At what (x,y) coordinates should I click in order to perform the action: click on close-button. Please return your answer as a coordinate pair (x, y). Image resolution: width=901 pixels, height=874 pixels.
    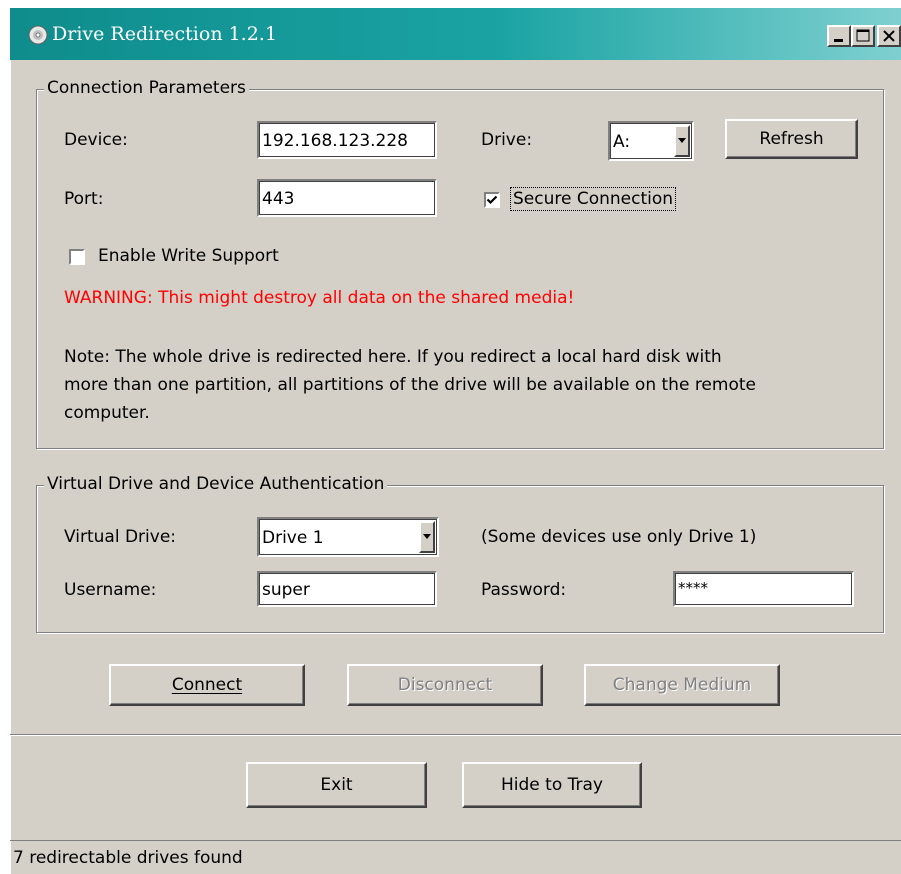
    Looking at the image, I should click on (889, 36).